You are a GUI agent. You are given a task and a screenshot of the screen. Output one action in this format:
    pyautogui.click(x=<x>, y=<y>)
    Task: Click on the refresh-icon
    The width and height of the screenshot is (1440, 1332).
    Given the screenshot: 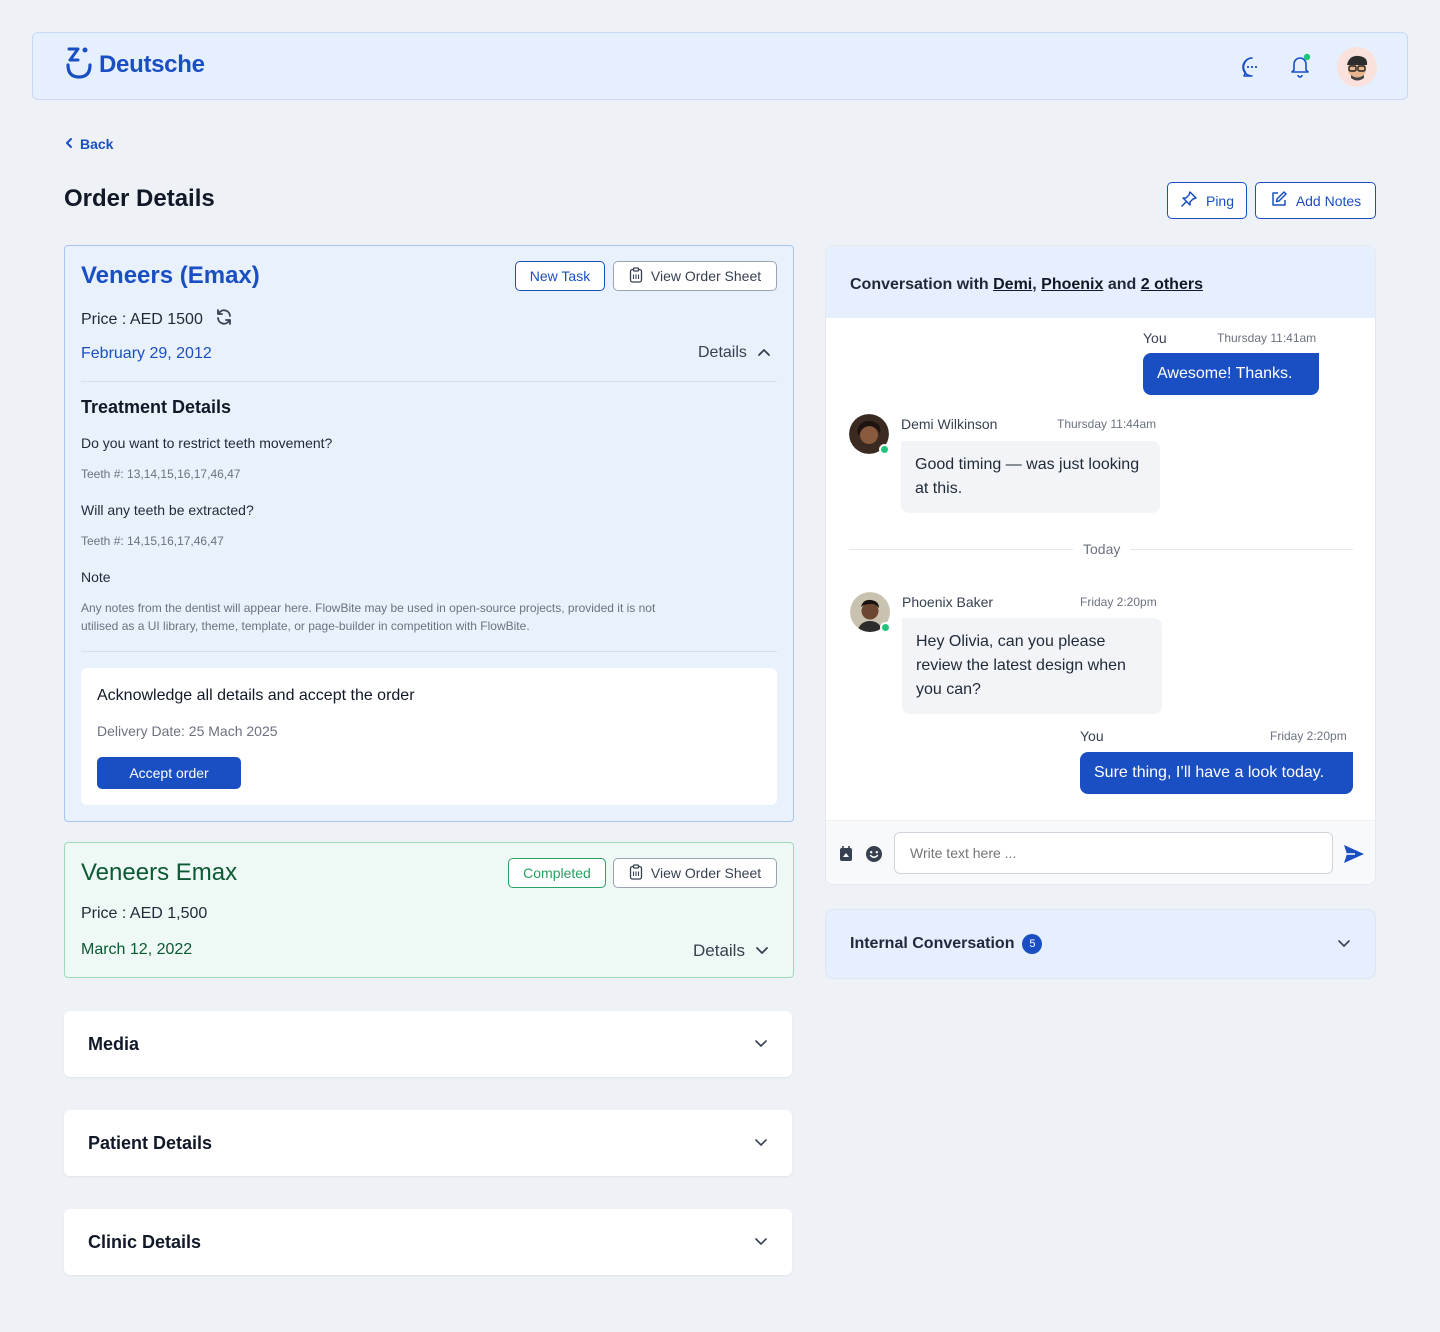 What is the action you would take?
    pyautogui.click(x=224, y=319)
    